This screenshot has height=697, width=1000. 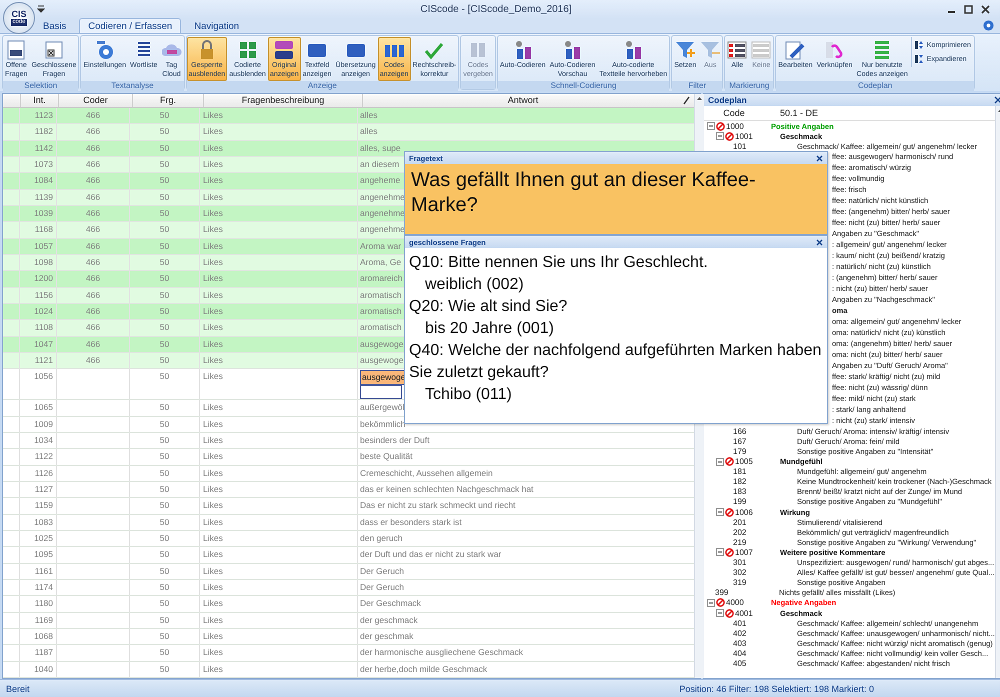 I want to click on group-label: Anzeige, so click(x=322, y=86).